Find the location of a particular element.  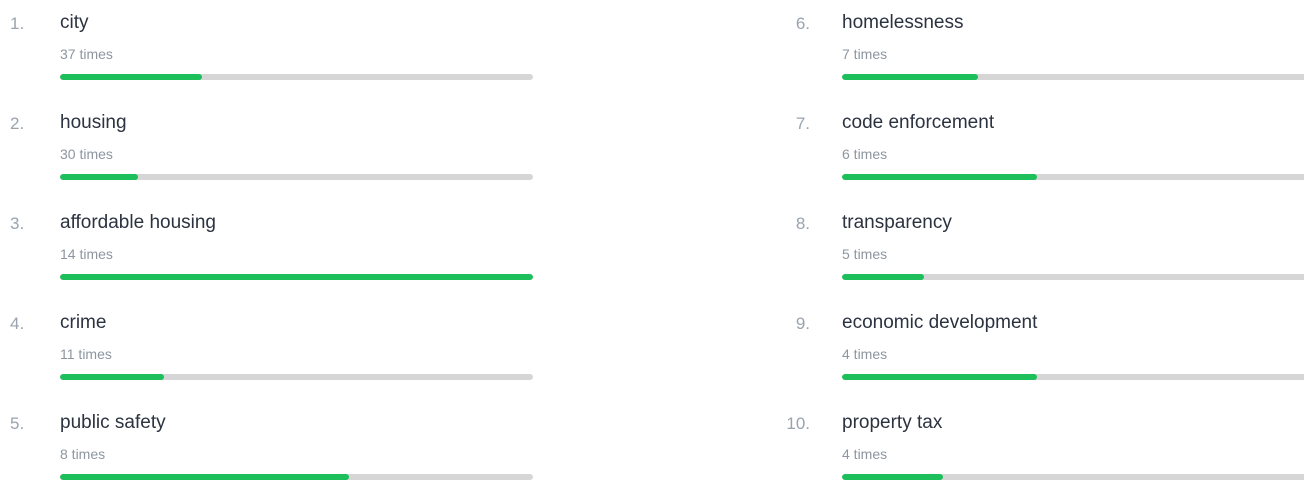

list-item: 8. transparency 5 times is located at coordinates (1032, 250).